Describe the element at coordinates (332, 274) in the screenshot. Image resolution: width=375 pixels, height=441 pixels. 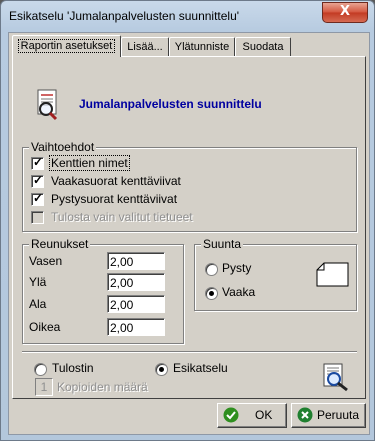
I see `landscape-page-icon` at that location.